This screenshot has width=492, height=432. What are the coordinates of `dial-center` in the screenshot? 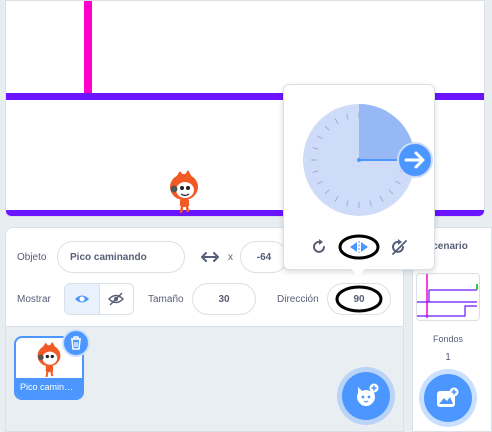 It's located at (359, 160).